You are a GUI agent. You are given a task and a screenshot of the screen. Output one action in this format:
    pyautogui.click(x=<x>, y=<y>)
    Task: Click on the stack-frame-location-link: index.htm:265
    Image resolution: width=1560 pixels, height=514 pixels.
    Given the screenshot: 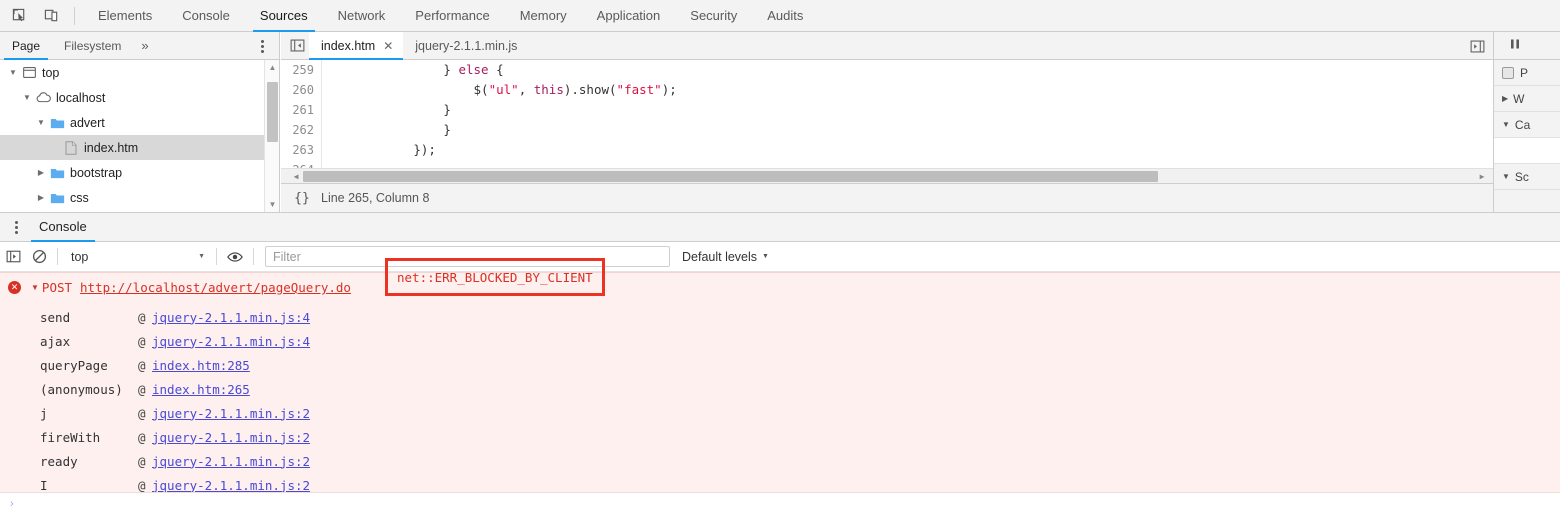 What is the action you would take?
    pyautogui.click(x=201, y=389)
    